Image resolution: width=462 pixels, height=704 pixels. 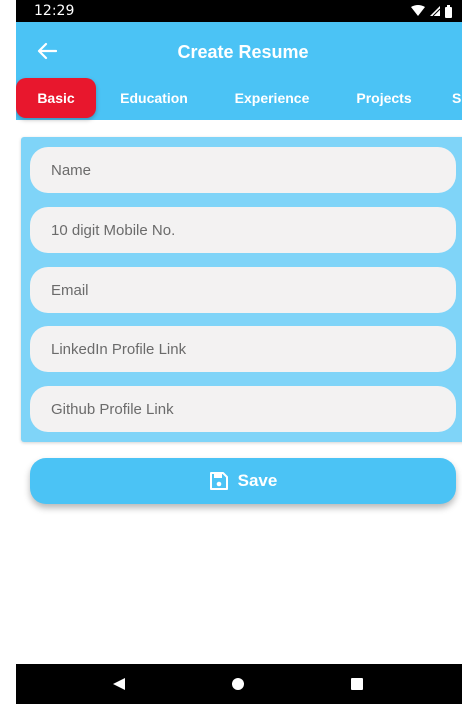 I want to click on save-label: Save, so click(x=257, y=480).